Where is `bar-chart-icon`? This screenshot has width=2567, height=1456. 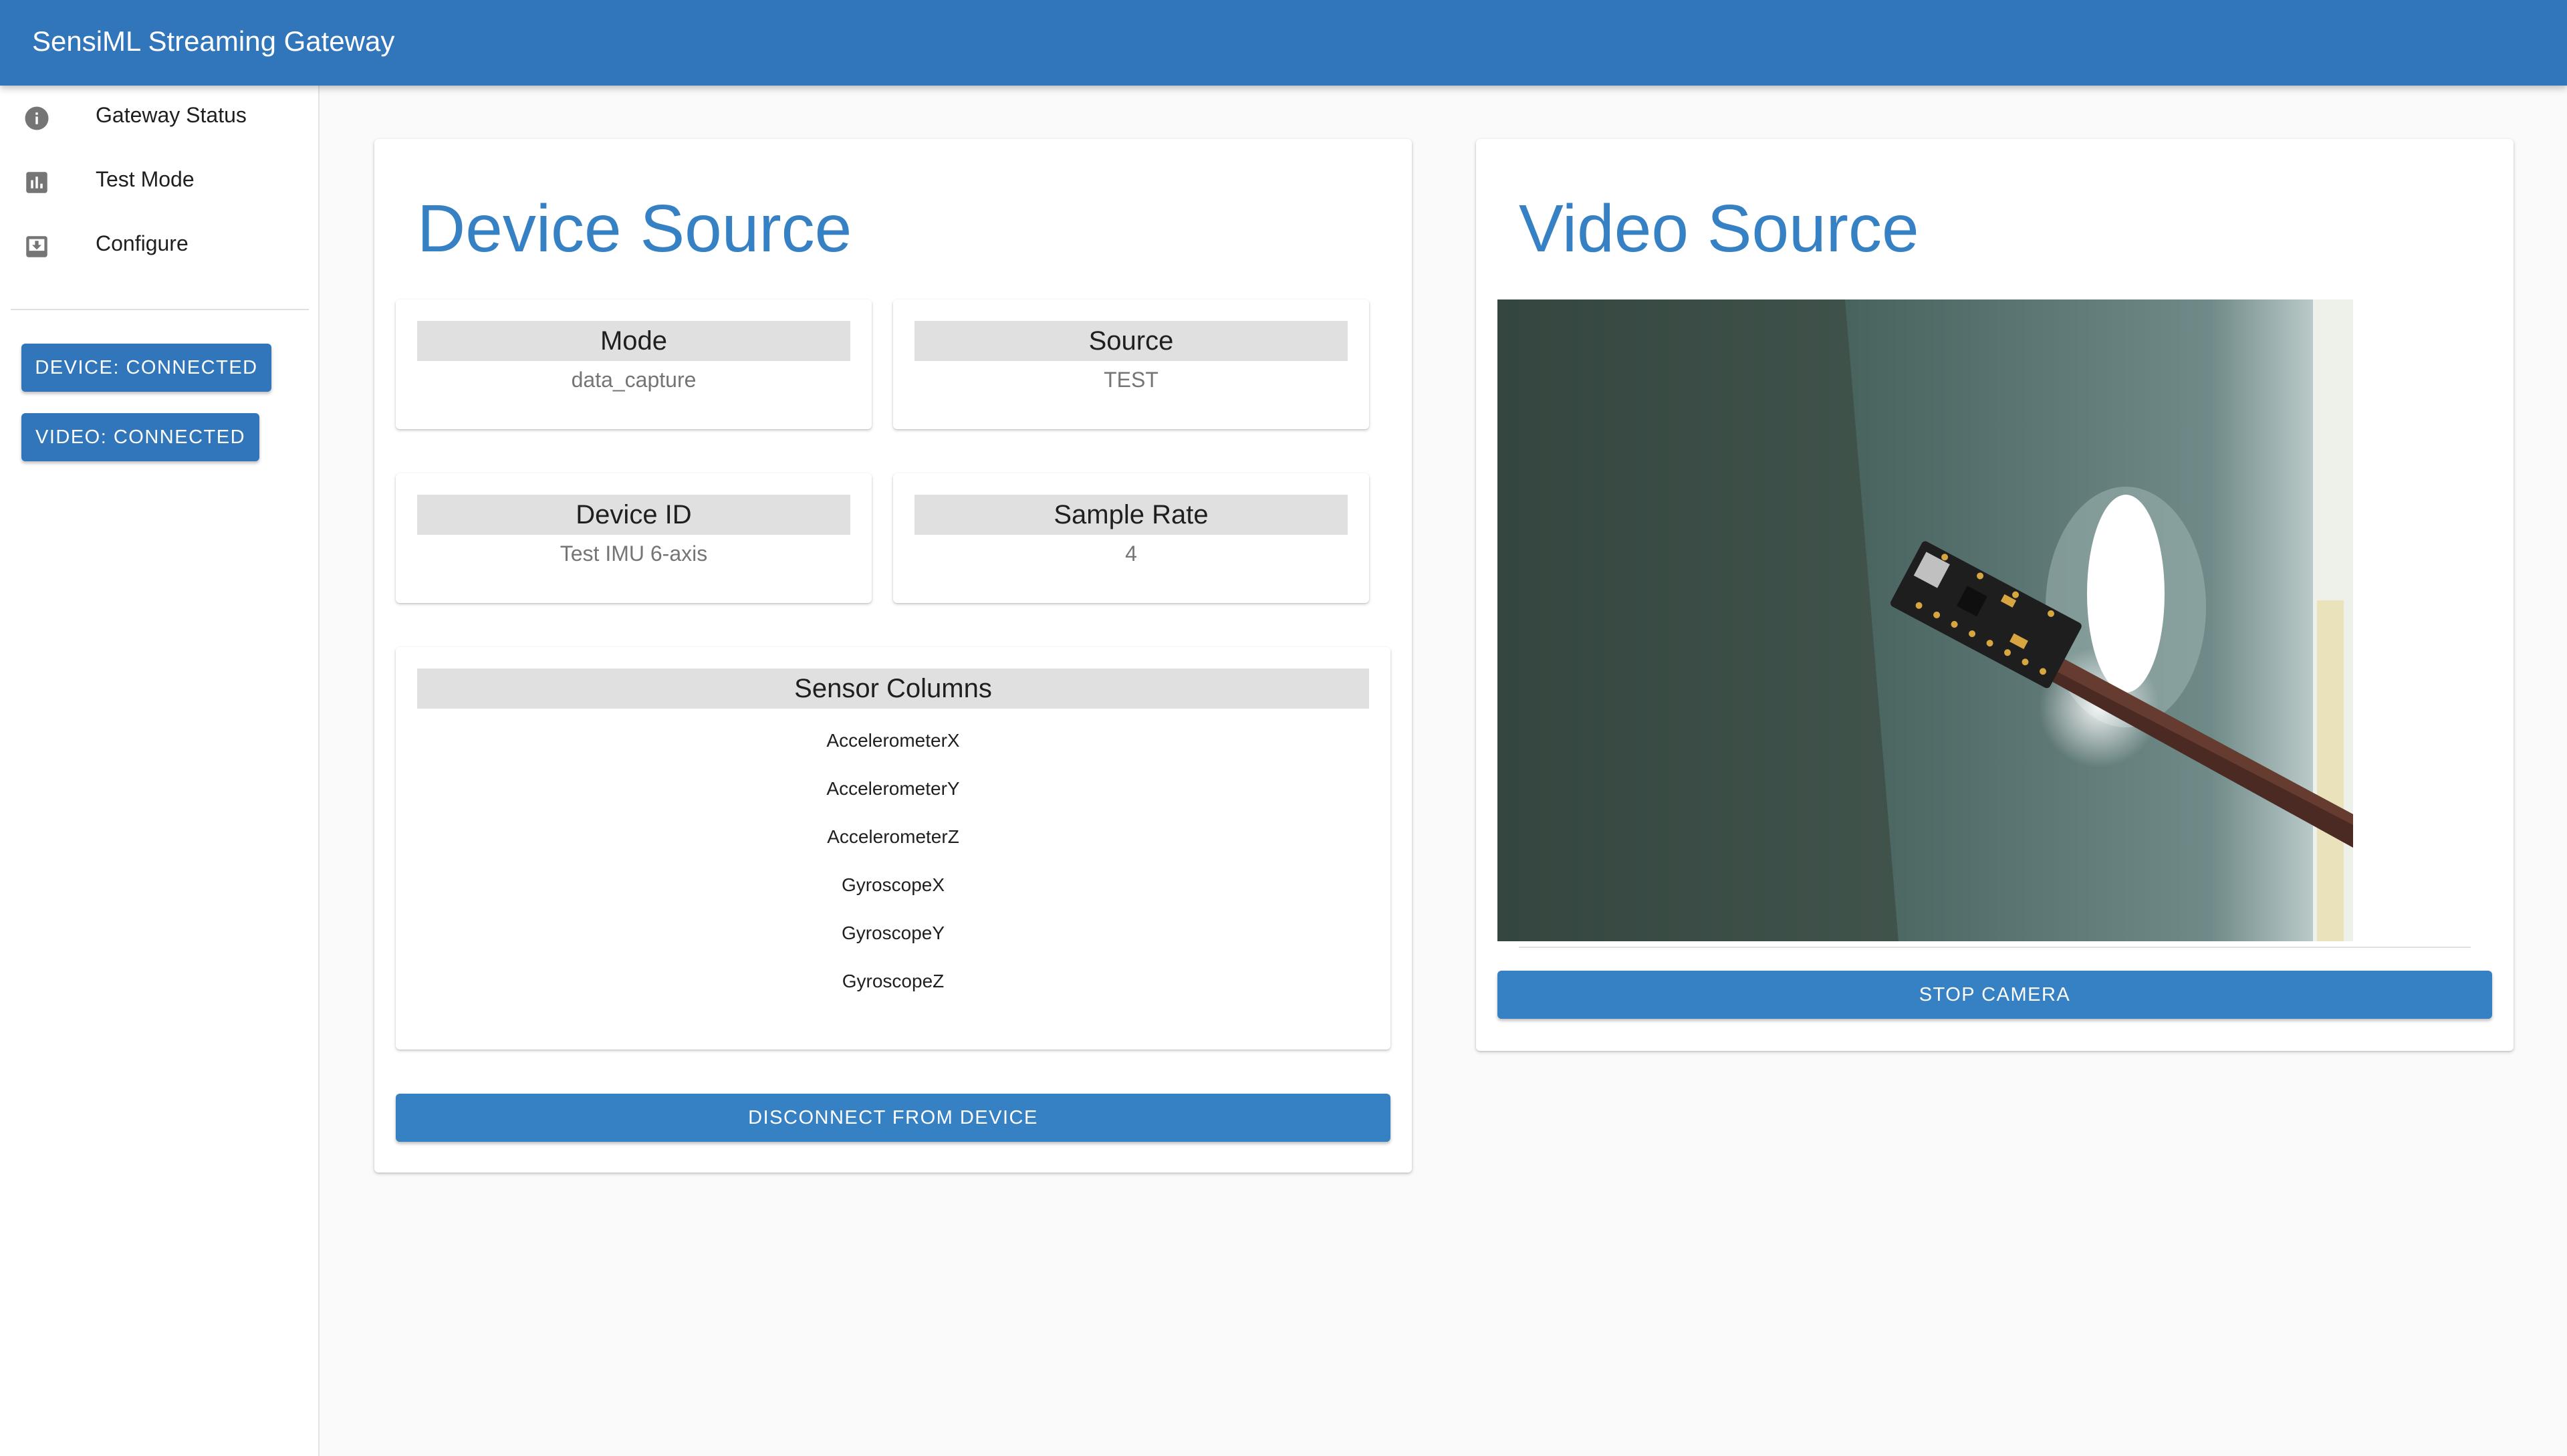 bar-chart-icon is located at coordinates (36, 182).